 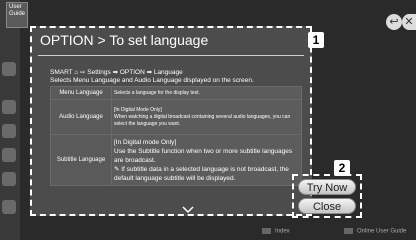 I want to click on callout-1: 1, so click(x=316, y=40).